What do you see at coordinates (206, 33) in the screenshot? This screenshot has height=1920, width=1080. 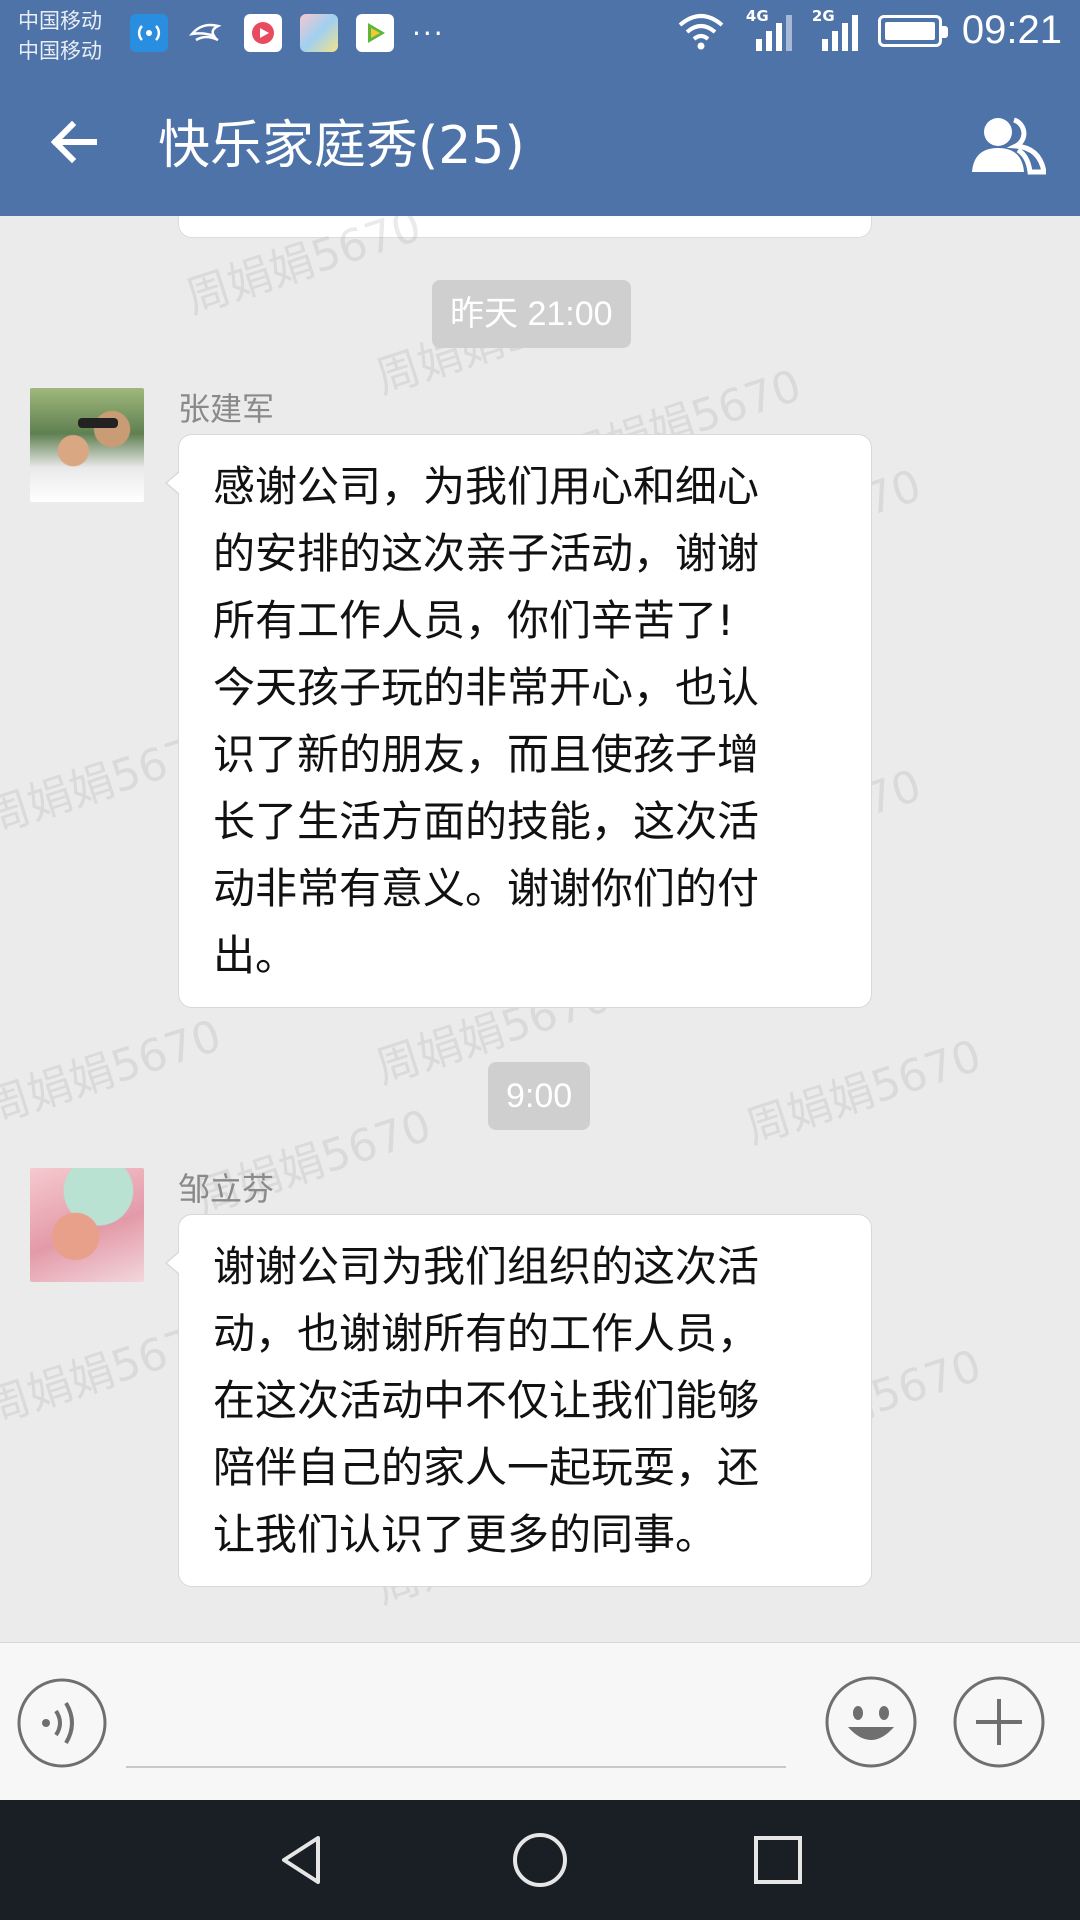 I see `bird-app-icon` at bounding box center [206, 33].